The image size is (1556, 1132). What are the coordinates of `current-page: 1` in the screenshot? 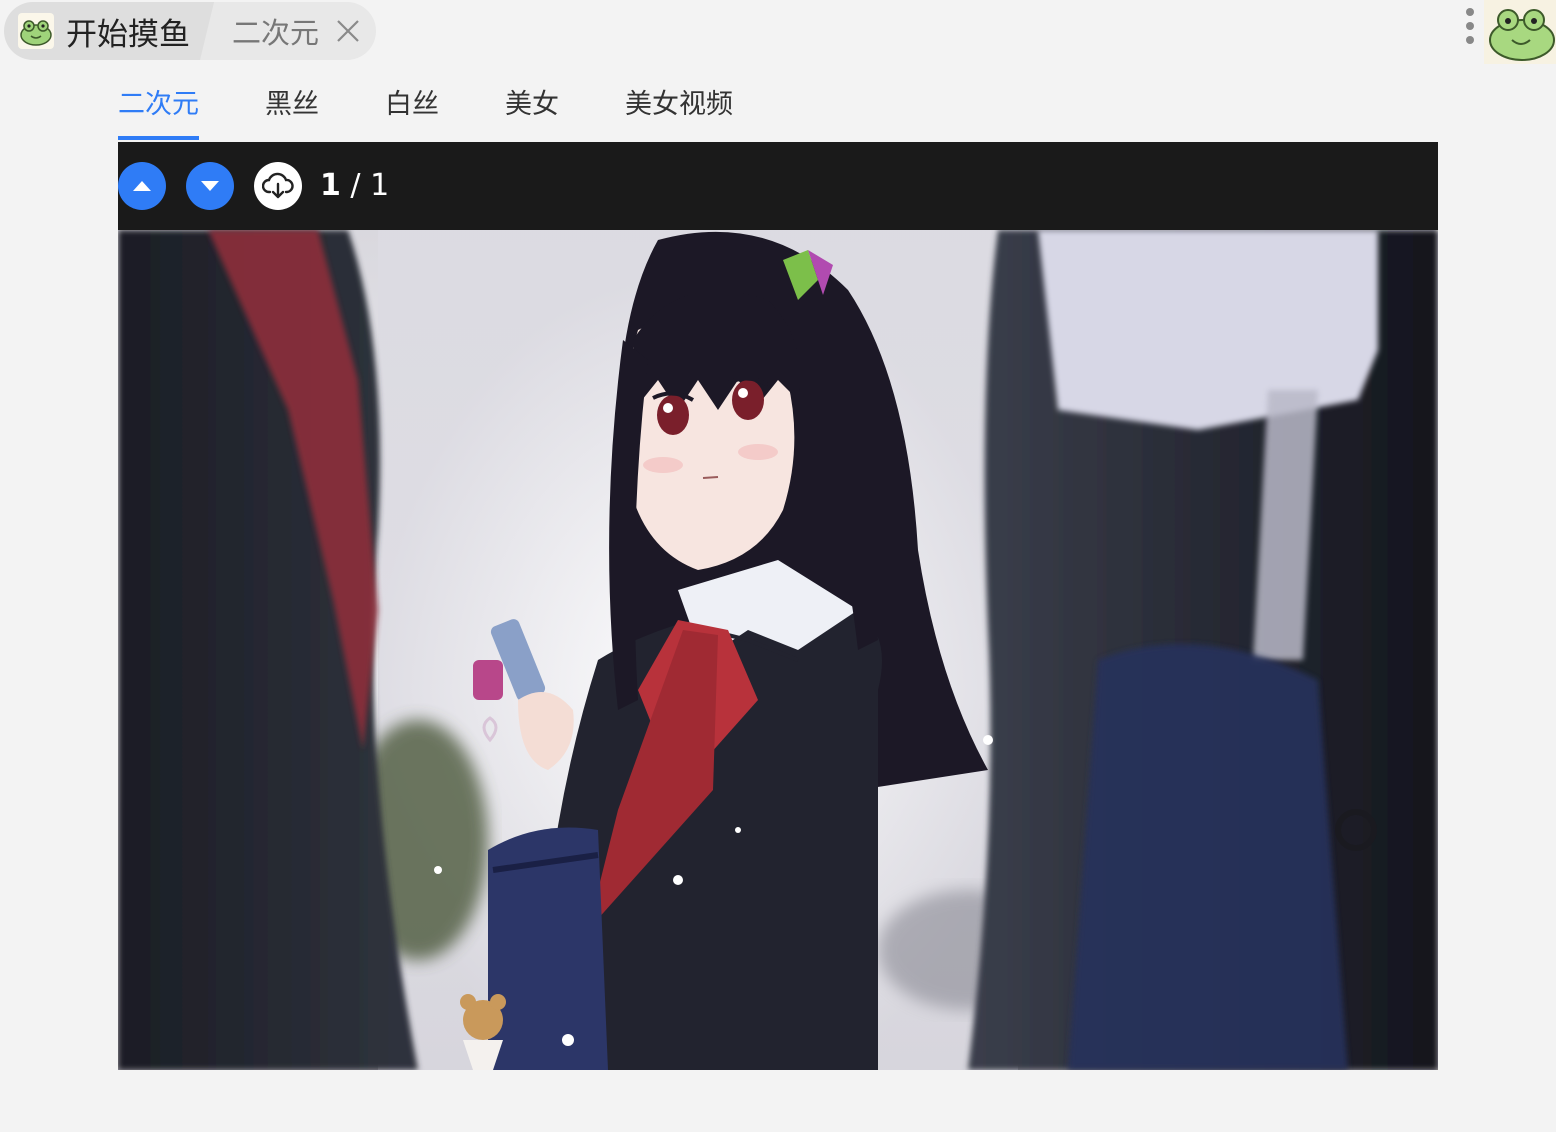 It's located at (330, 185).